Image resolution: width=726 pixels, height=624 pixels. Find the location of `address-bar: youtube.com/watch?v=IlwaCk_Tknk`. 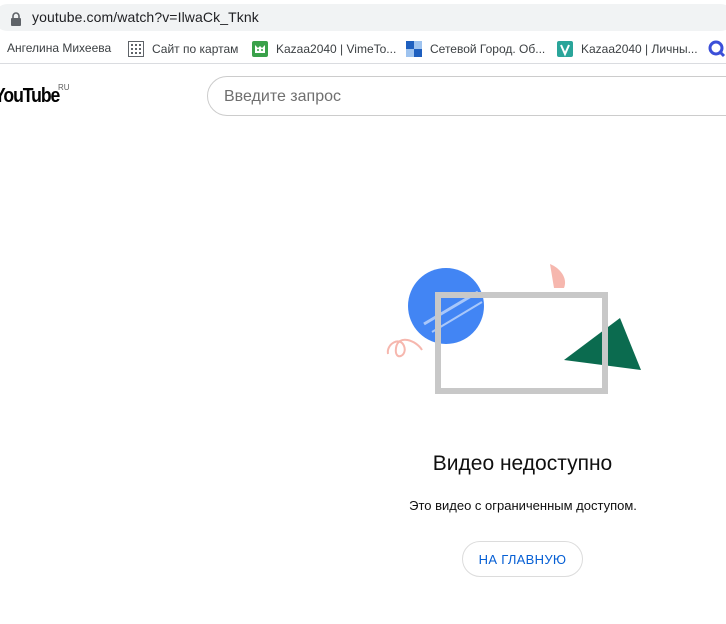

address-bar: youtube.com/watch?v=IlwaCk_Tknk is located at coordinates (363, 16).